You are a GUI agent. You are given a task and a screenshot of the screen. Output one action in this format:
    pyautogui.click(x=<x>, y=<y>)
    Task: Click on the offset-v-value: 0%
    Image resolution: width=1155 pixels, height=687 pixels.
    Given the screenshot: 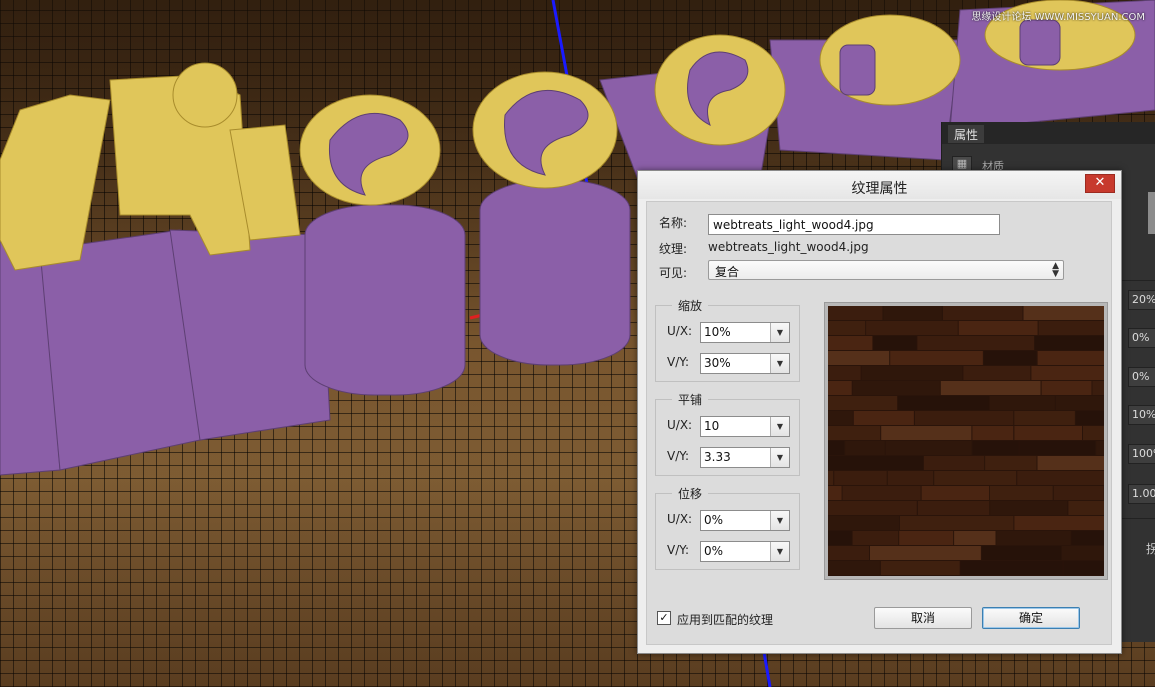 What is the action you would take?
    pyautogui.click(x=714, y=551)
    